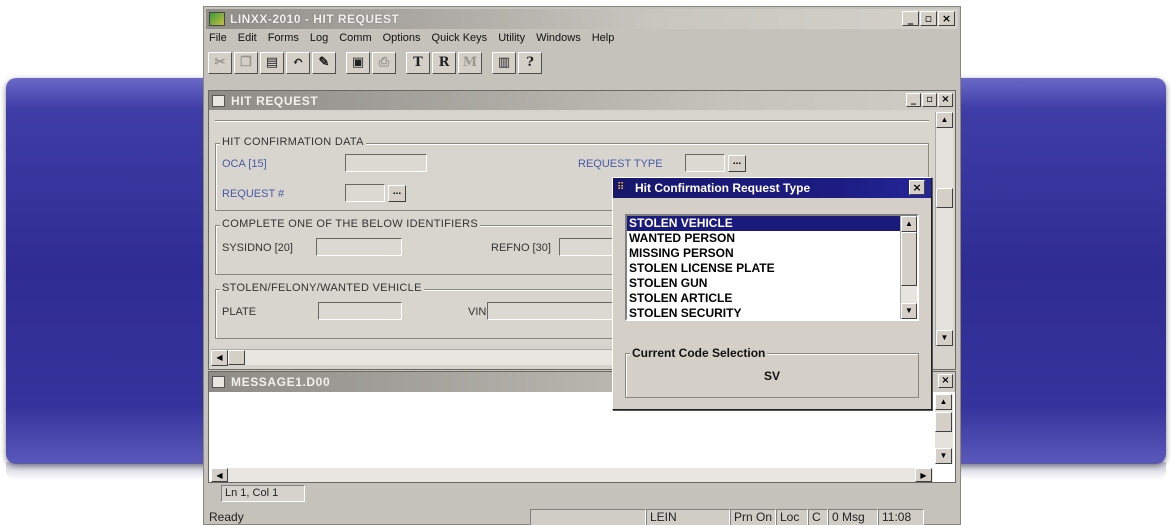 This screenshot has width=1171, height=525. What do you see at coordinates (818, 517) in the screenshot?
I see `status-c: C` at bounding box center [818, 517].